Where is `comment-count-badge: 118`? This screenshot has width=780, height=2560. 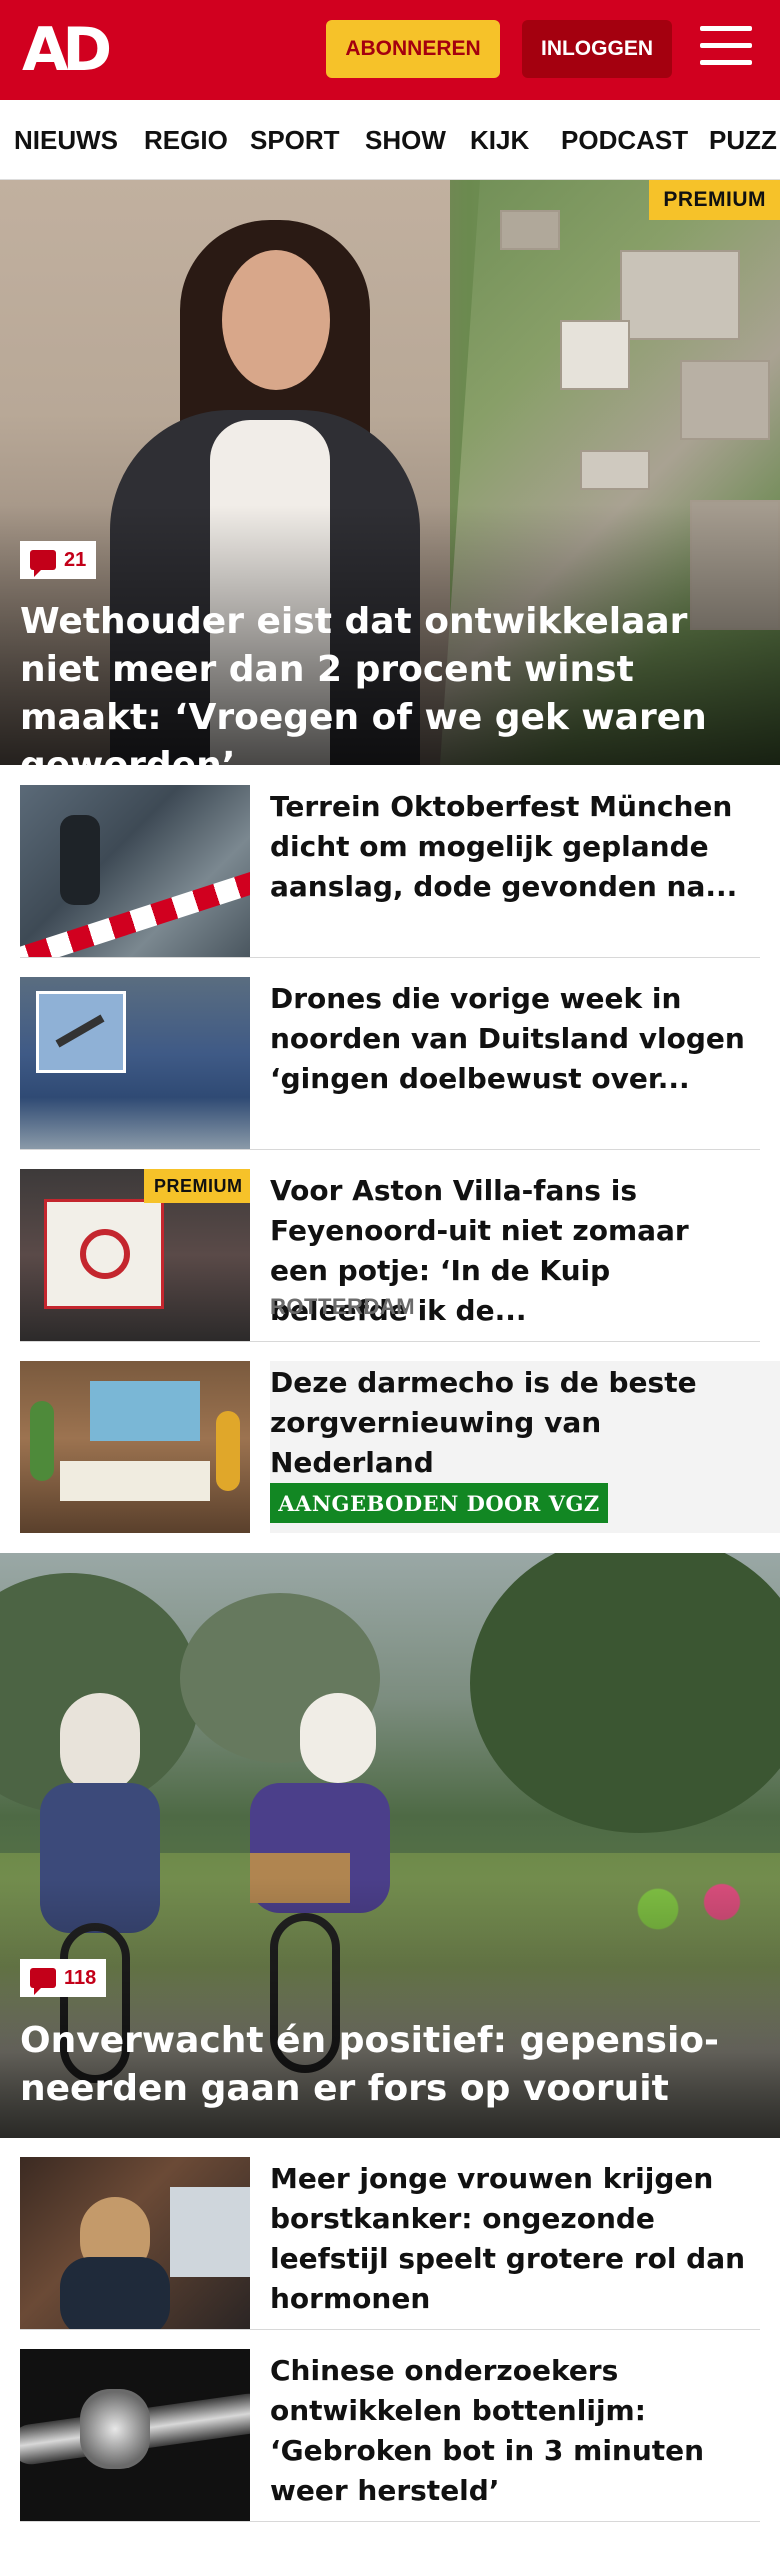 comment-count-badge: 118 is located at coordinates (63, 1978).